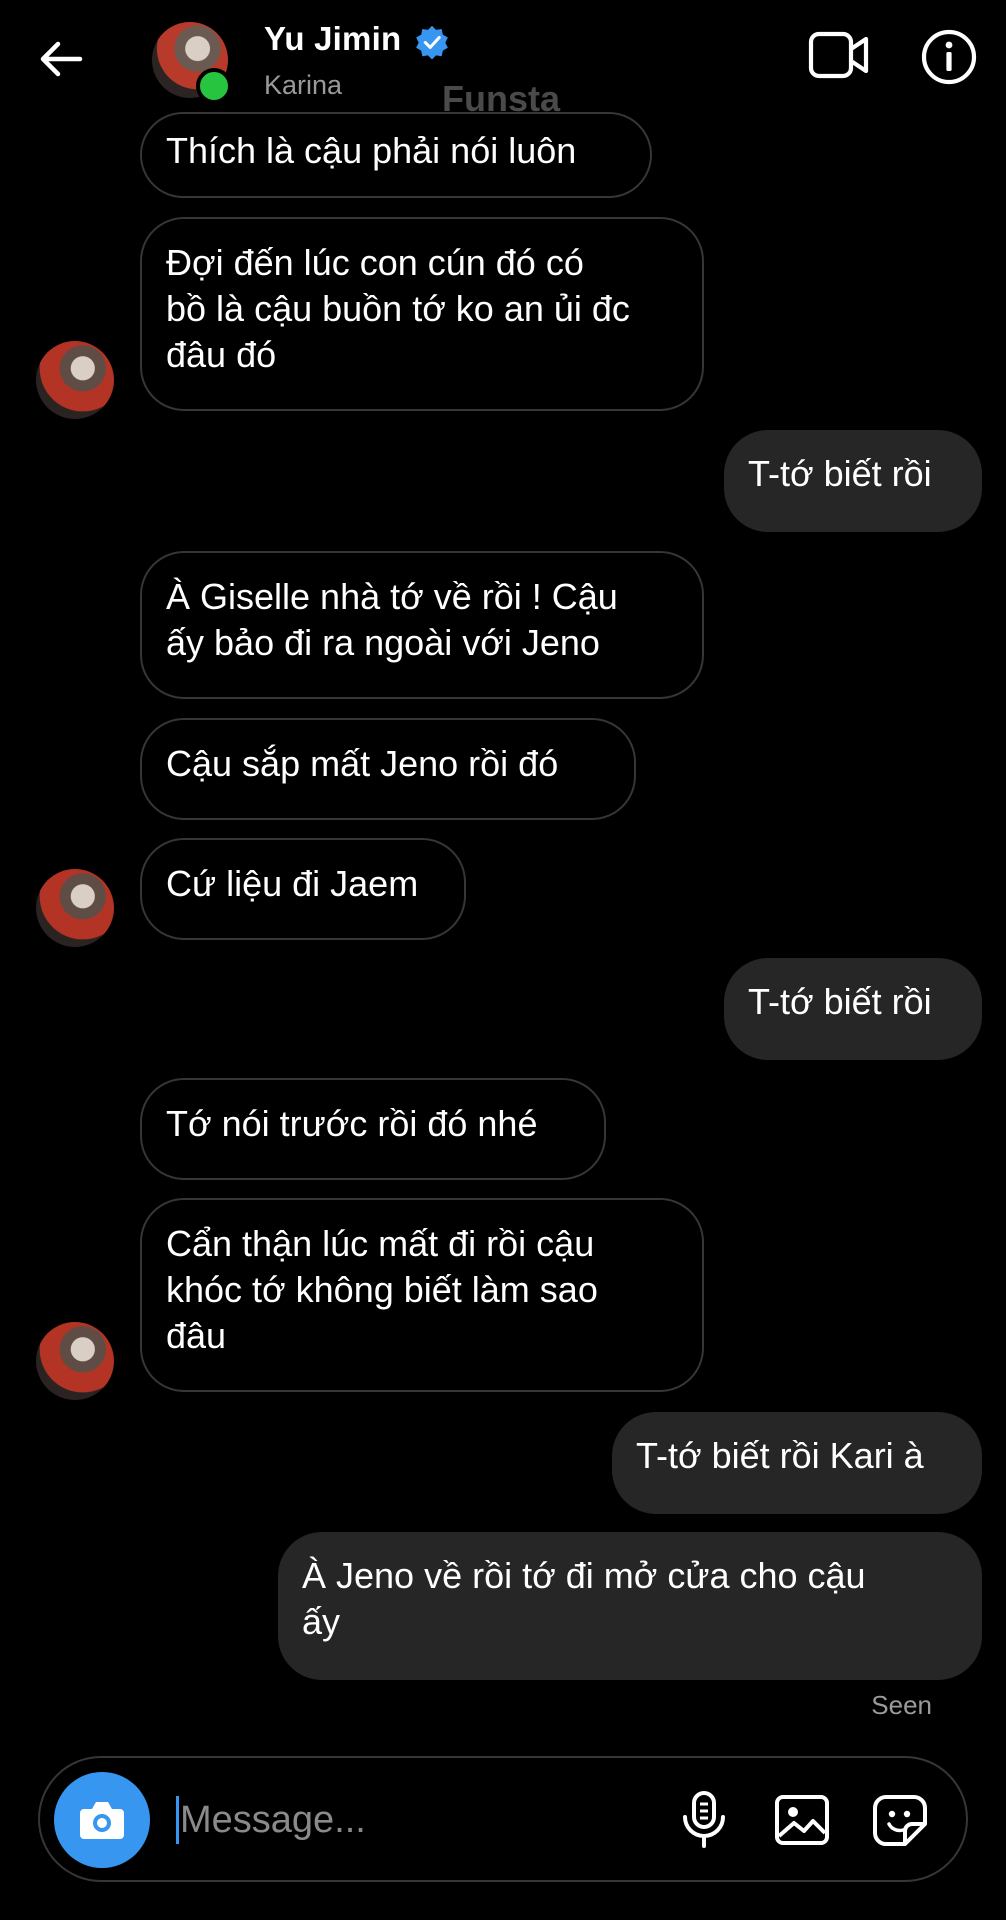  I want to click on sticker-button, so click(900, 1820).